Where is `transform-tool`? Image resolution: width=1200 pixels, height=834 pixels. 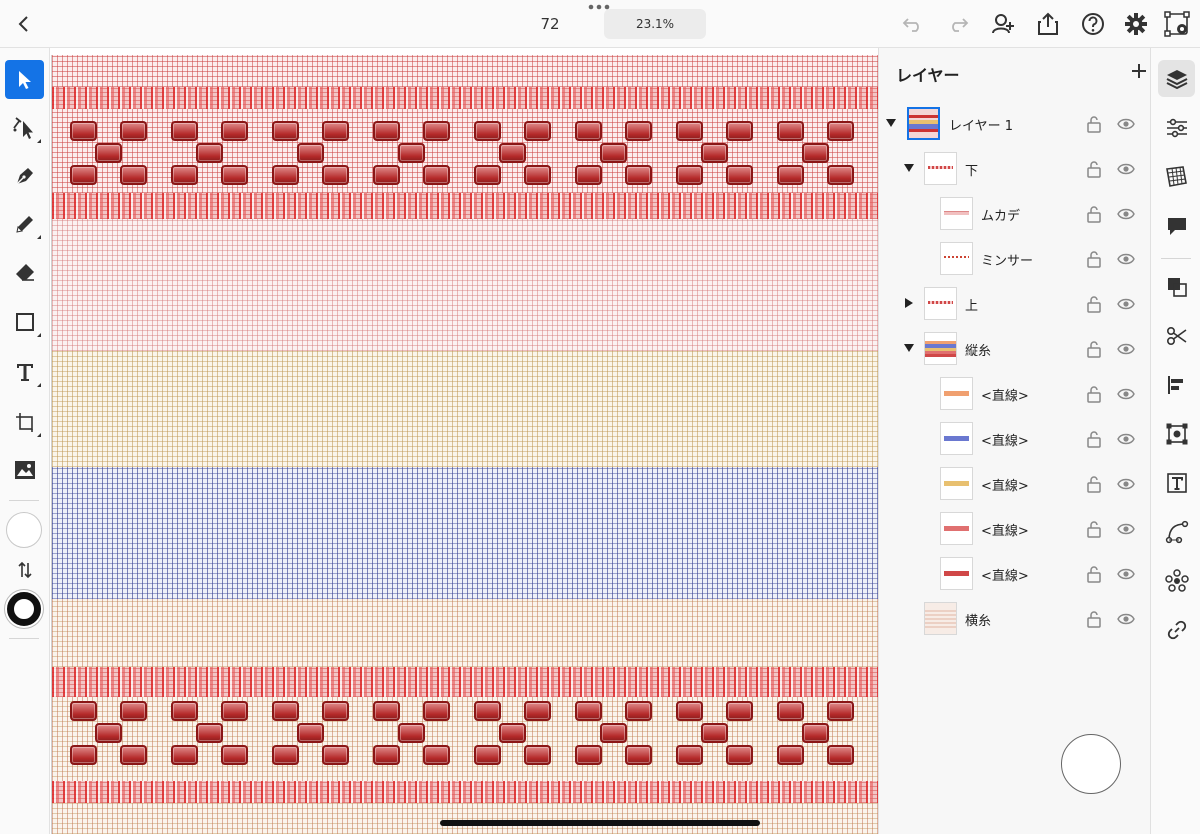 transform-tool is located at coordinates (24, 421).